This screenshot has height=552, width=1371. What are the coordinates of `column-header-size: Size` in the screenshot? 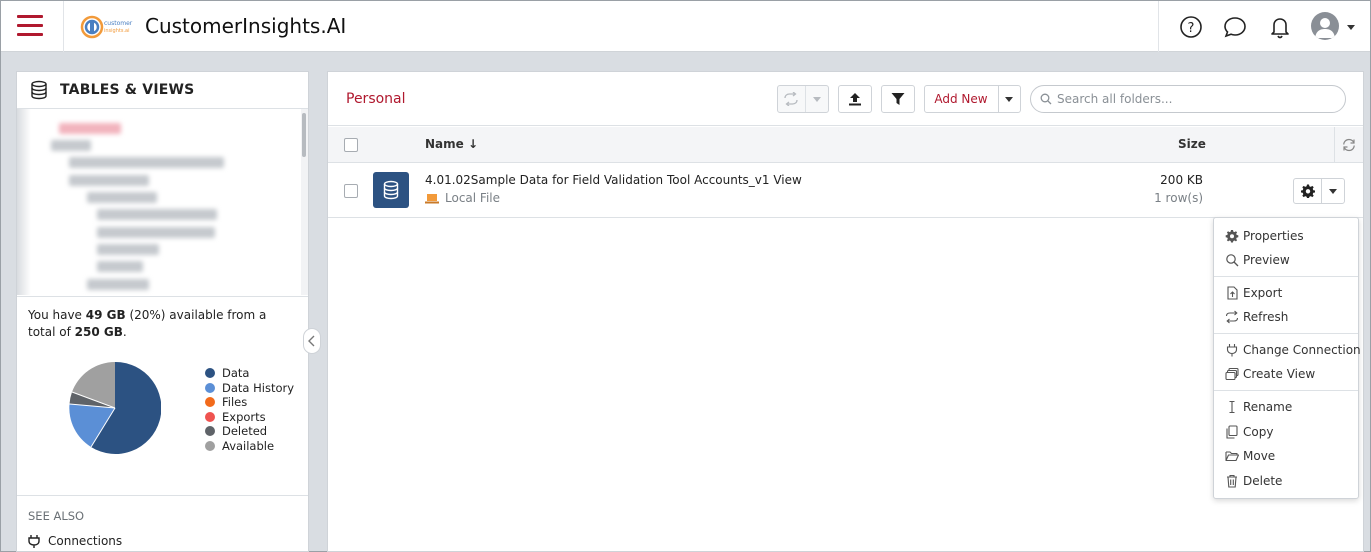 It's located at (1192, 144).